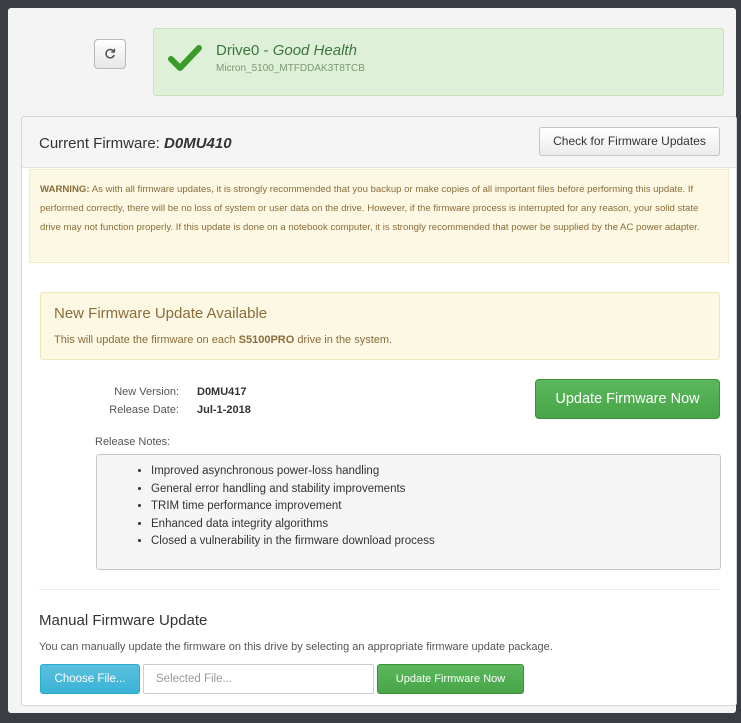 Image resolution: width=741 pixels, height=723 pixels. Describe the element at coordinates (146, 340) in the screenshot. I see `update-desc-prefix: This will update the firmware on each` at that location.